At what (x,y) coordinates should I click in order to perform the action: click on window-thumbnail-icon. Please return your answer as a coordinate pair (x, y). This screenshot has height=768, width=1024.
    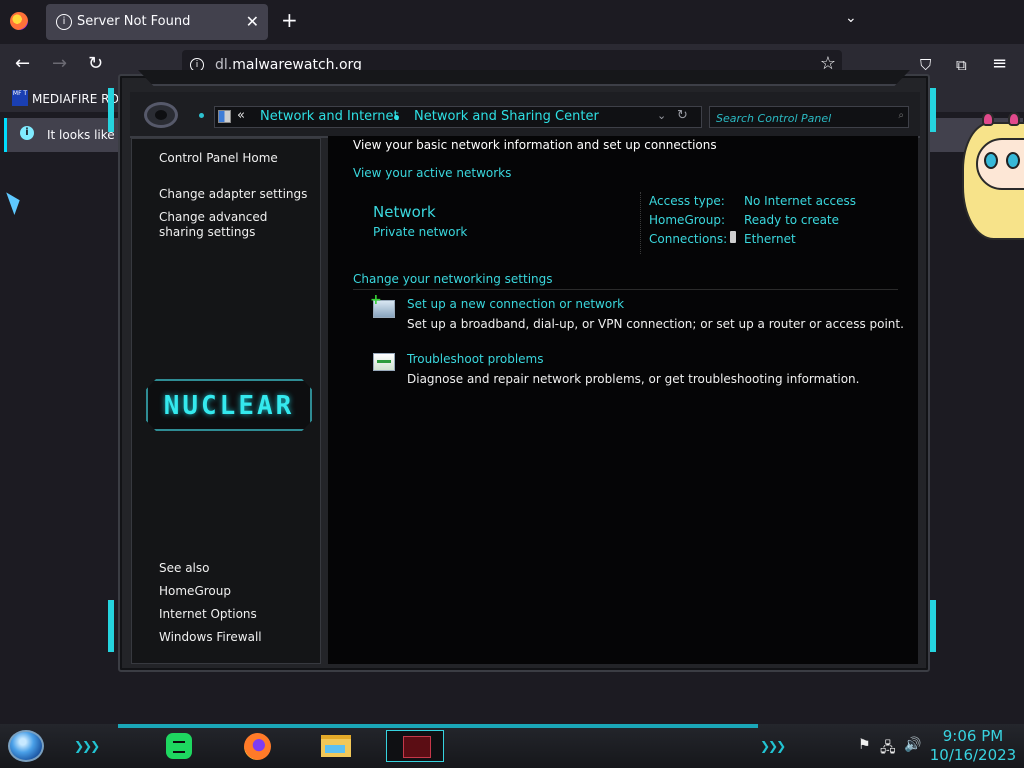
    Looking at the image, I should click on (417, 747).